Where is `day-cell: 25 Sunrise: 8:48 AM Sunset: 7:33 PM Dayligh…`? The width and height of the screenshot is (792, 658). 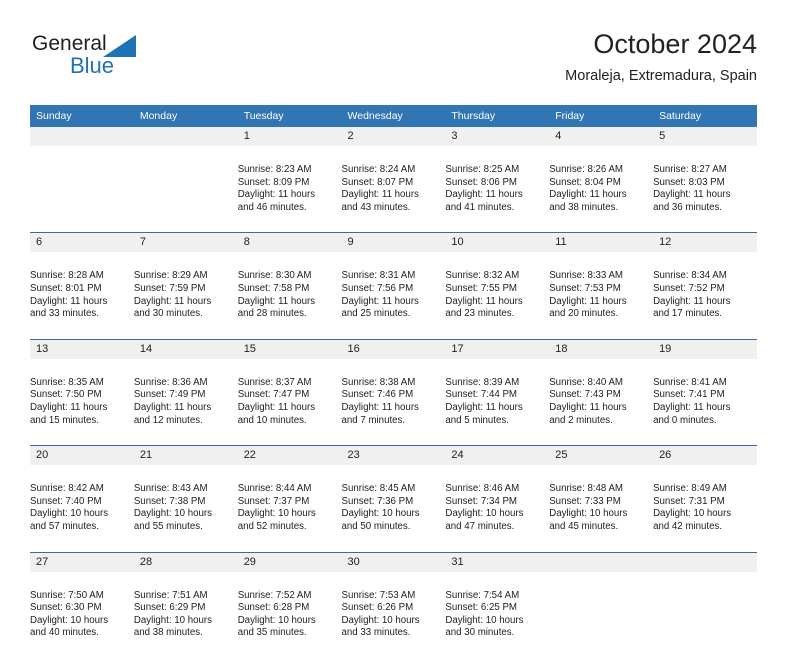 day-cell: 25 Sunrise: 8:48 AM Sunset: 7:33 PM Dayligh… is located at coordinates (601, 498).